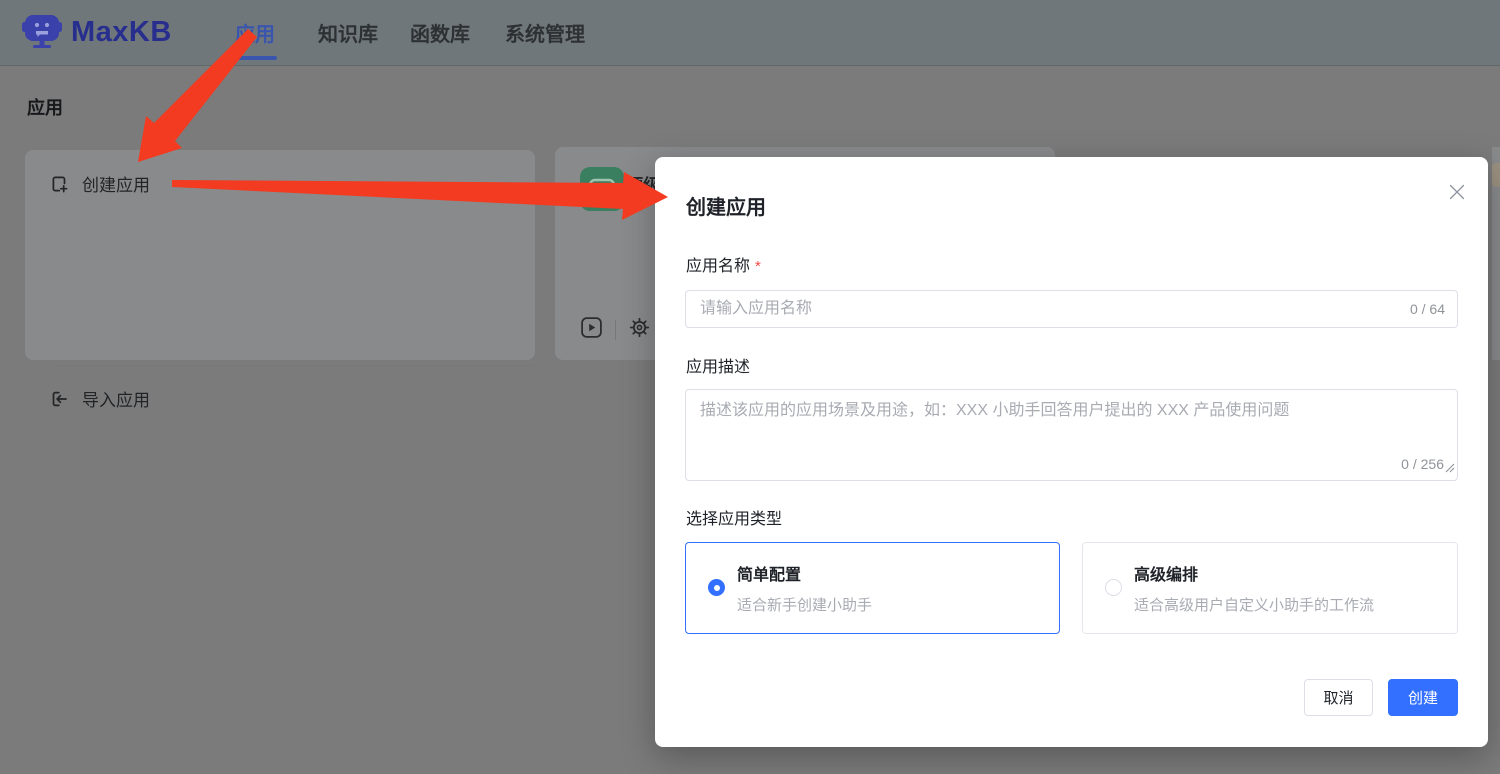 This screenshot has height=774, width=1500. What do you see at coordinates (1427, 309) in the screenshot?
I see `name-char-counter: 0 / 64` at bounding box center [1427, 309].